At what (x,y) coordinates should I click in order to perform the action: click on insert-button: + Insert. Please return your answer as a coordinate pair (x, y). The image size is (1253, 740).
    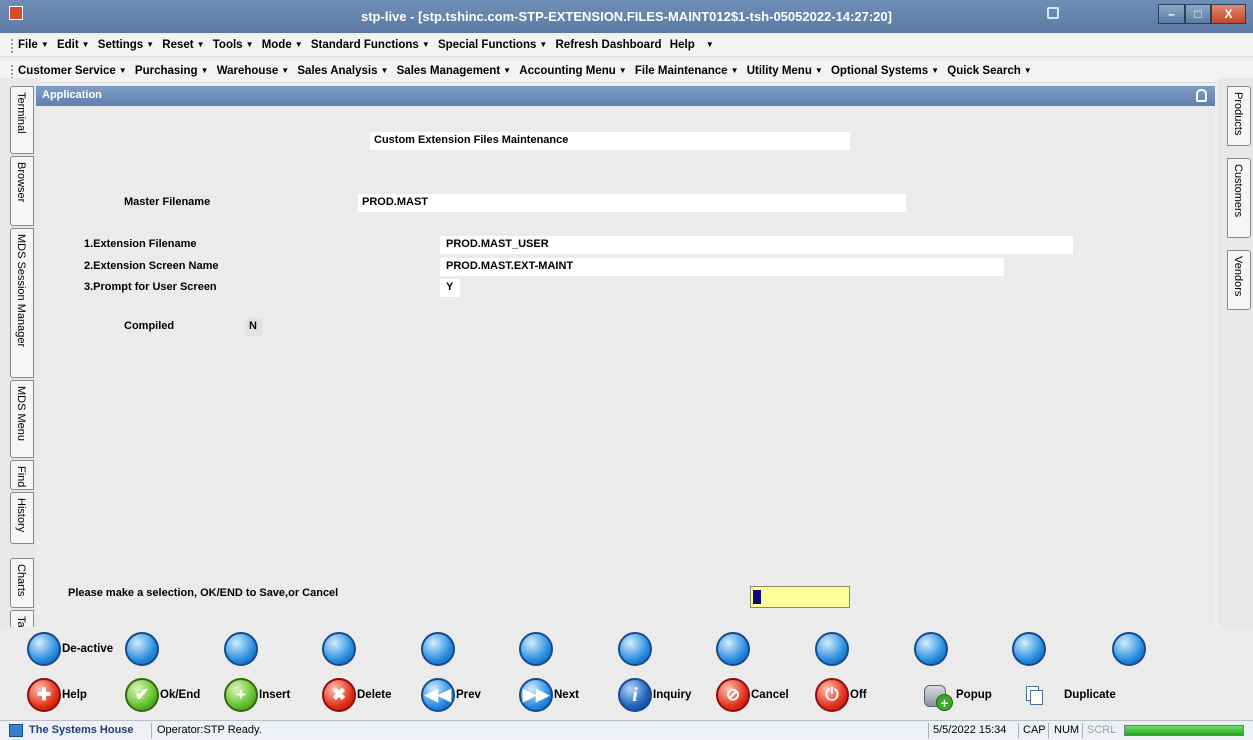
    Looking at the image, I should click on (257, 695).